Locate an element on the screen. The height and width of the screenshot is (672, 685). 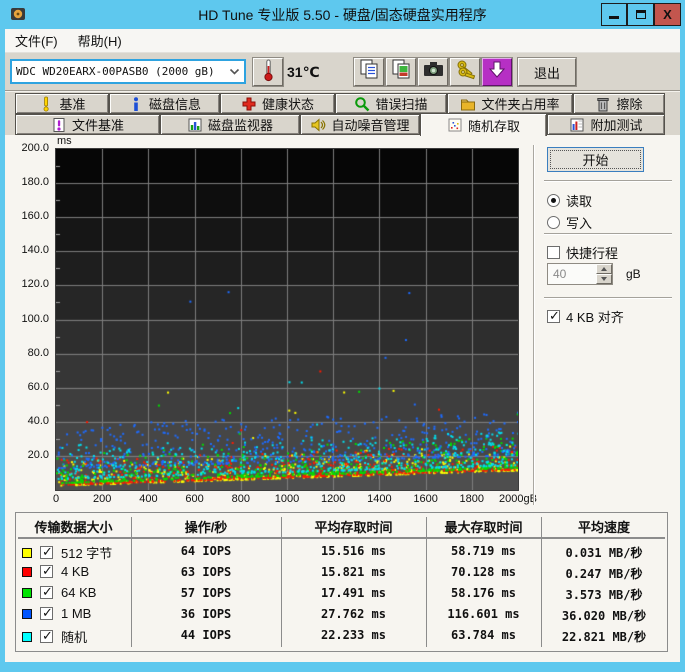
temperature-button is located at coordinates (268, 72).